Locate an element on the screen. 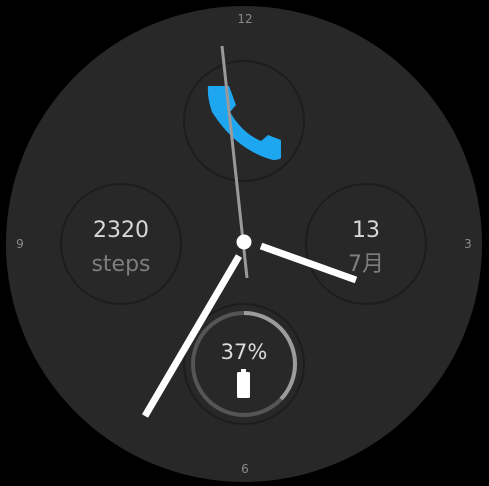  hands-center-hub is located at coordinates (244, 242).